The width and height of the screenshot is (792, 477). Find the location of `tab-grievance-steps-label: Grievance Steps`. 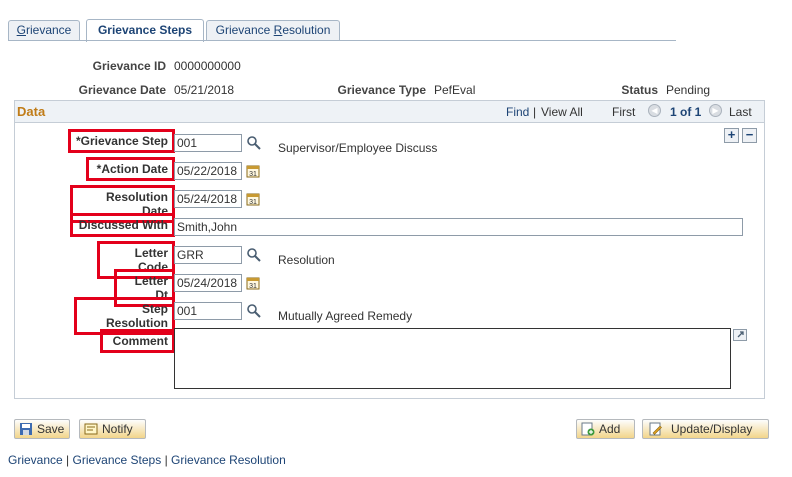

tab-grievance-steps-label: Grievance Steps is located at coordinates (145, 30).